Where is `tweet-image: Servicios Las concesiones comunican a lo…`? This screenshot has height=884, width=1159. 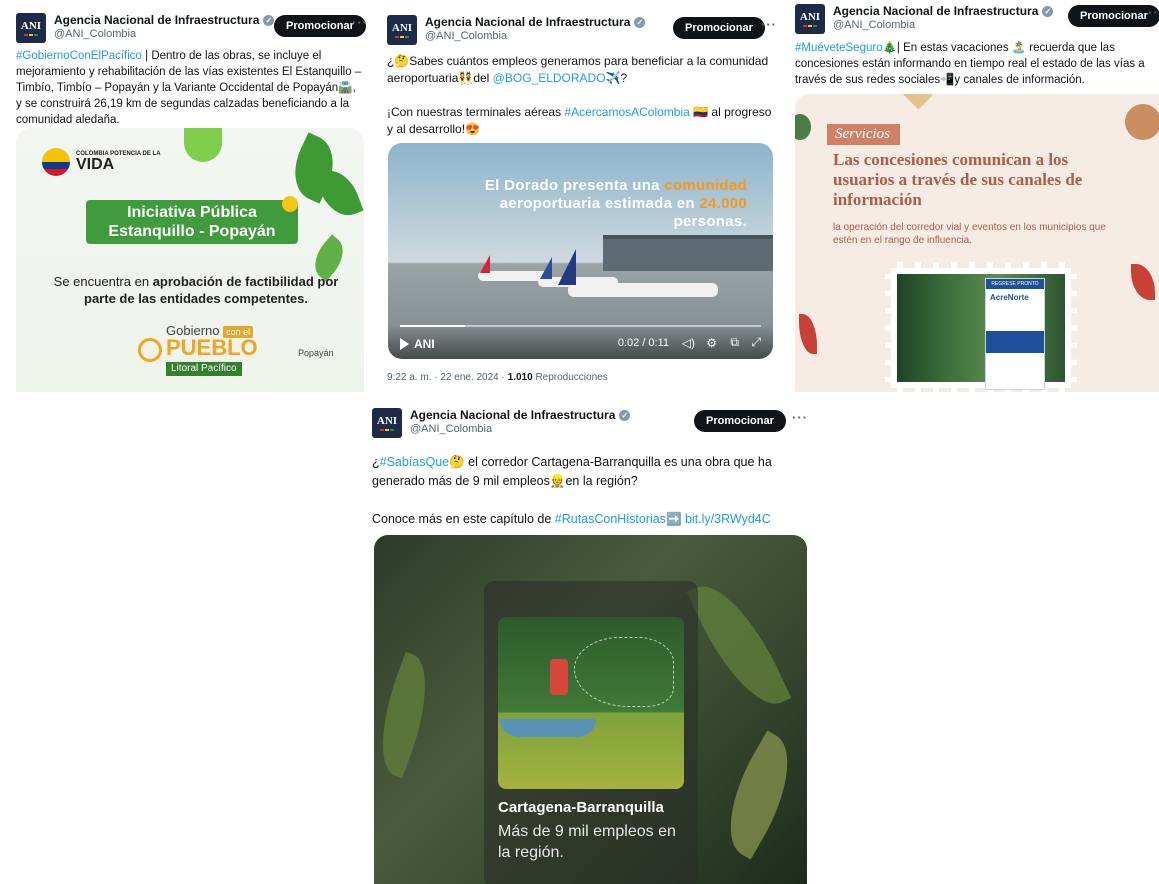
tweet-image: Servicios Las concesiones comunican a lo… is located at coordinates (977, 243).